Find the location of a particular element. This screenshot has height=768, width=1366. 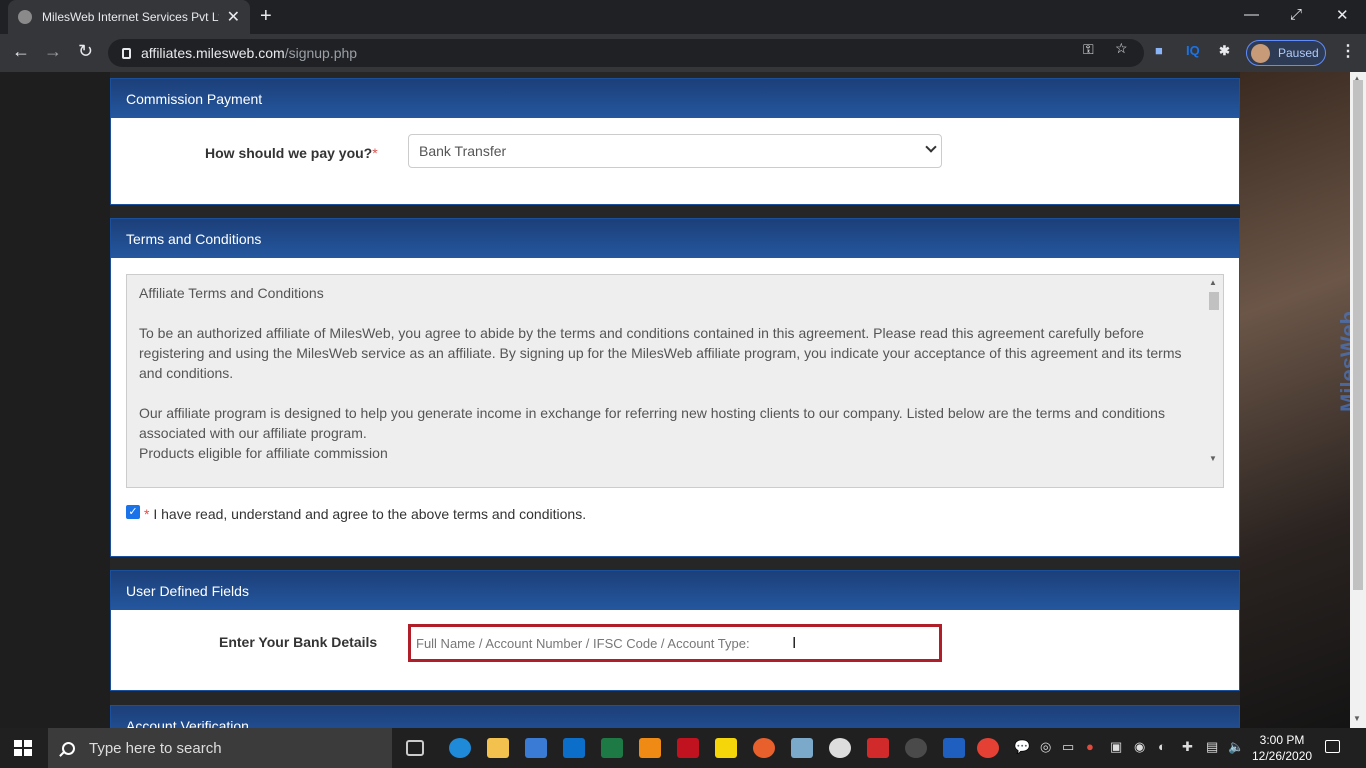

reload-button: ↻ is located at coordinates (85, 51).